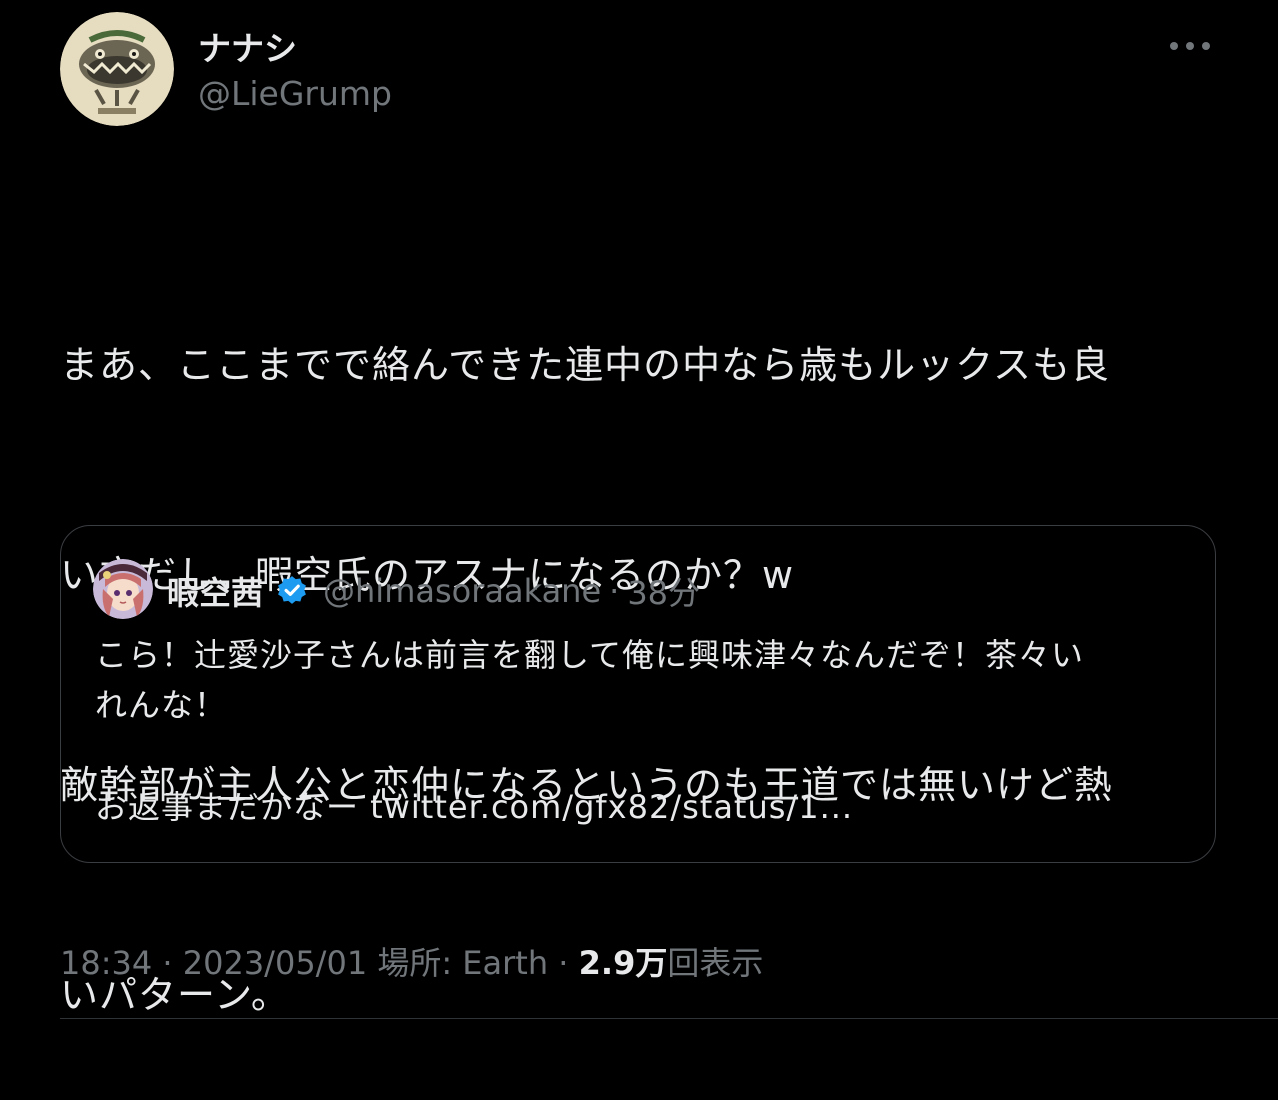 The width and height of the screenshot is (1278, 1100). What do you see at coordinates (715, 963) in the screenshot?
I see `views-label: 回表示` at bounding box center [715, 963].